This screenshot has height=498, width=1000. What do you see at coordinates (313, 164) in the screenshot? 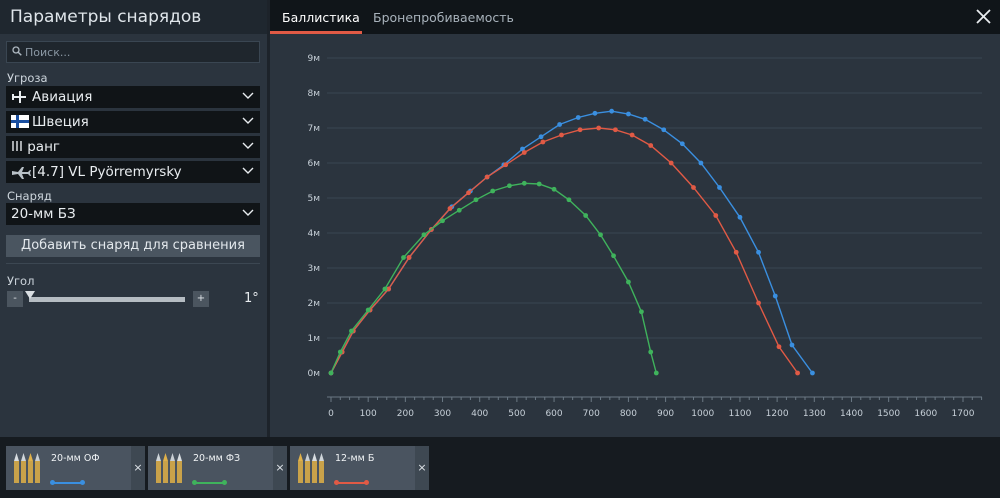
I see `y-tick-label: 6м` at bounding box center [313, 164].